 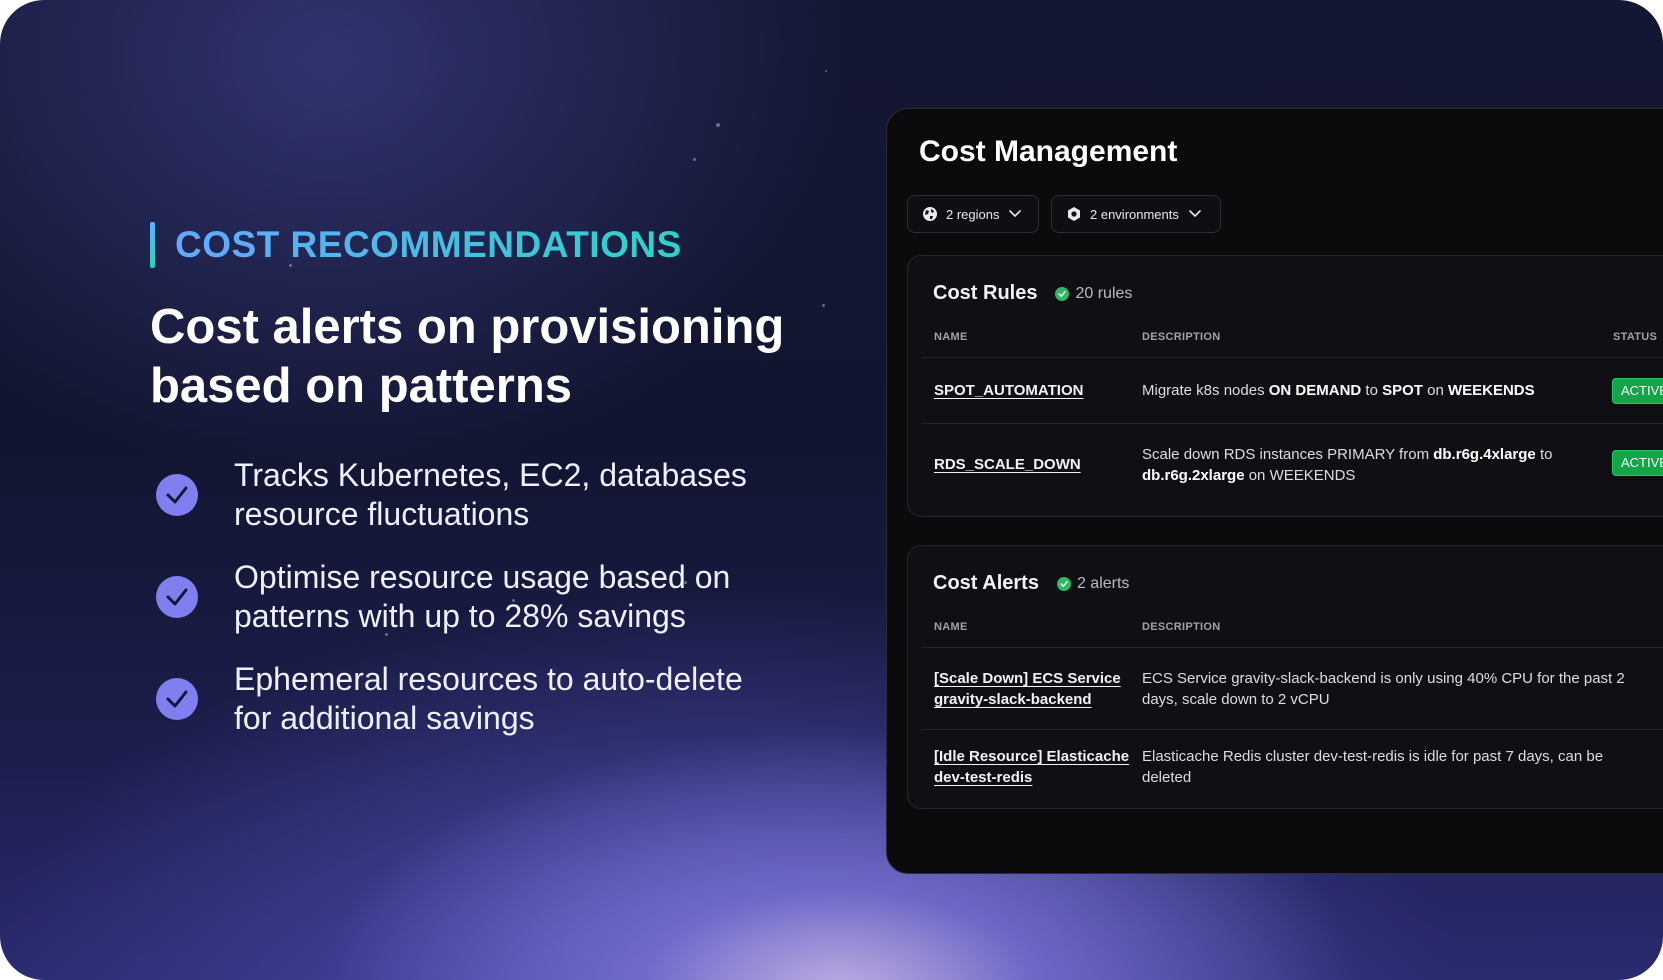 What do you see at coordinates (1315, 390) in the screenshot?
I see `description-emphasis: ON DEMAND` at bounding box center [1315, 390].